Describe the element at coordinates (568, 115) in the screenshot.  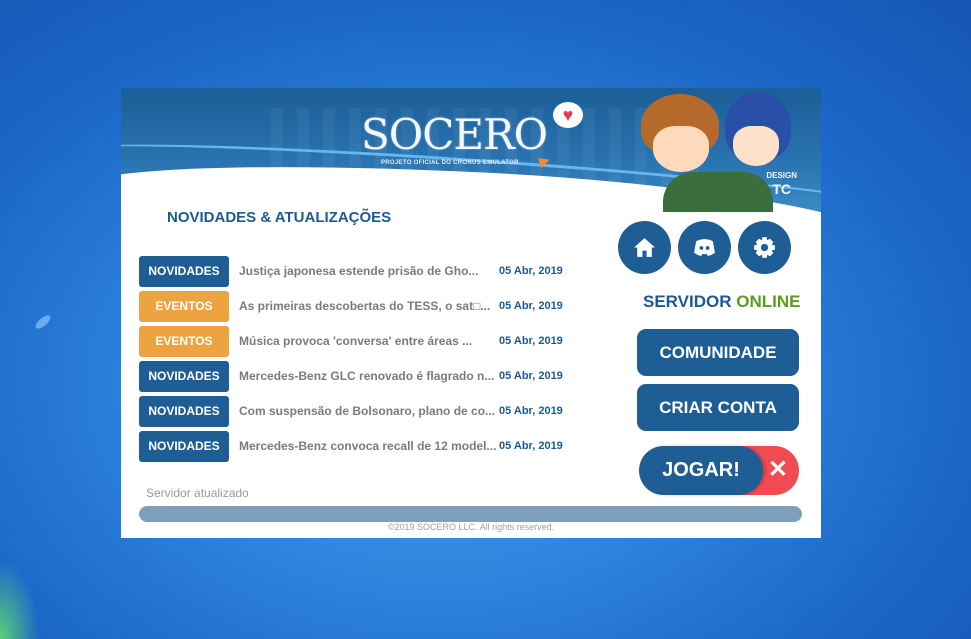
I see `heart-icon: ♥` at that location.